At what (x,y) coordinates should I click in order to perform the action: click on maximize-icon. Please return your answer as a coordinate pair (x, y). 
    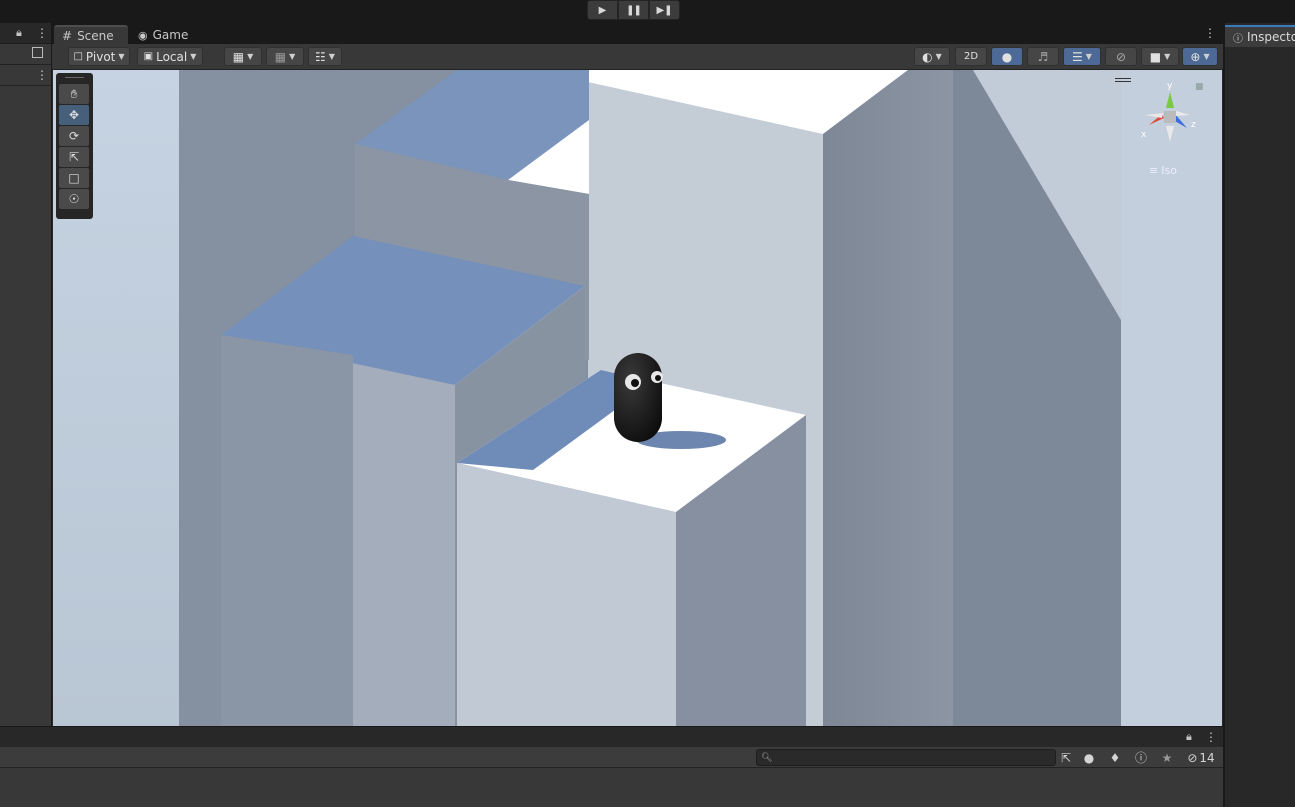
    Looking at the image, I should click on (37, 52).